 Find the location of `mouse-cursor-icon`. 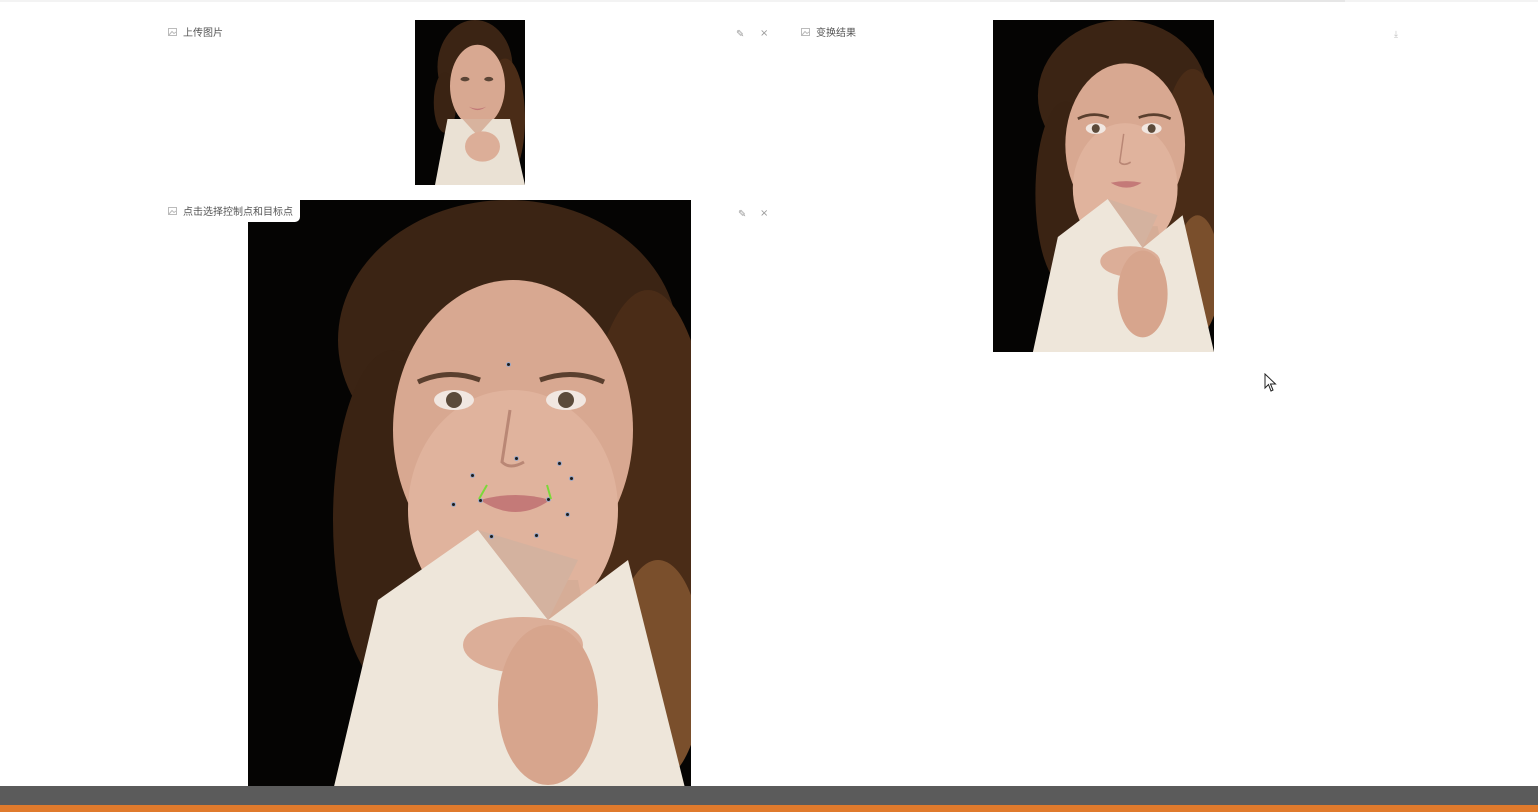

mouse-cursor-icon is located at coordinates (1270, 382).